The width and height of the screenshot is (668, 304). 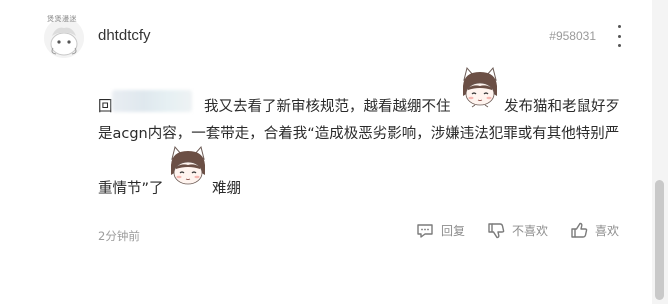 What do you see at coordinates (562, 107) in the screenshot?
I see `comment-text-line1-end: 发布猫和老鼠好歹` at bounding box center [562, 107].